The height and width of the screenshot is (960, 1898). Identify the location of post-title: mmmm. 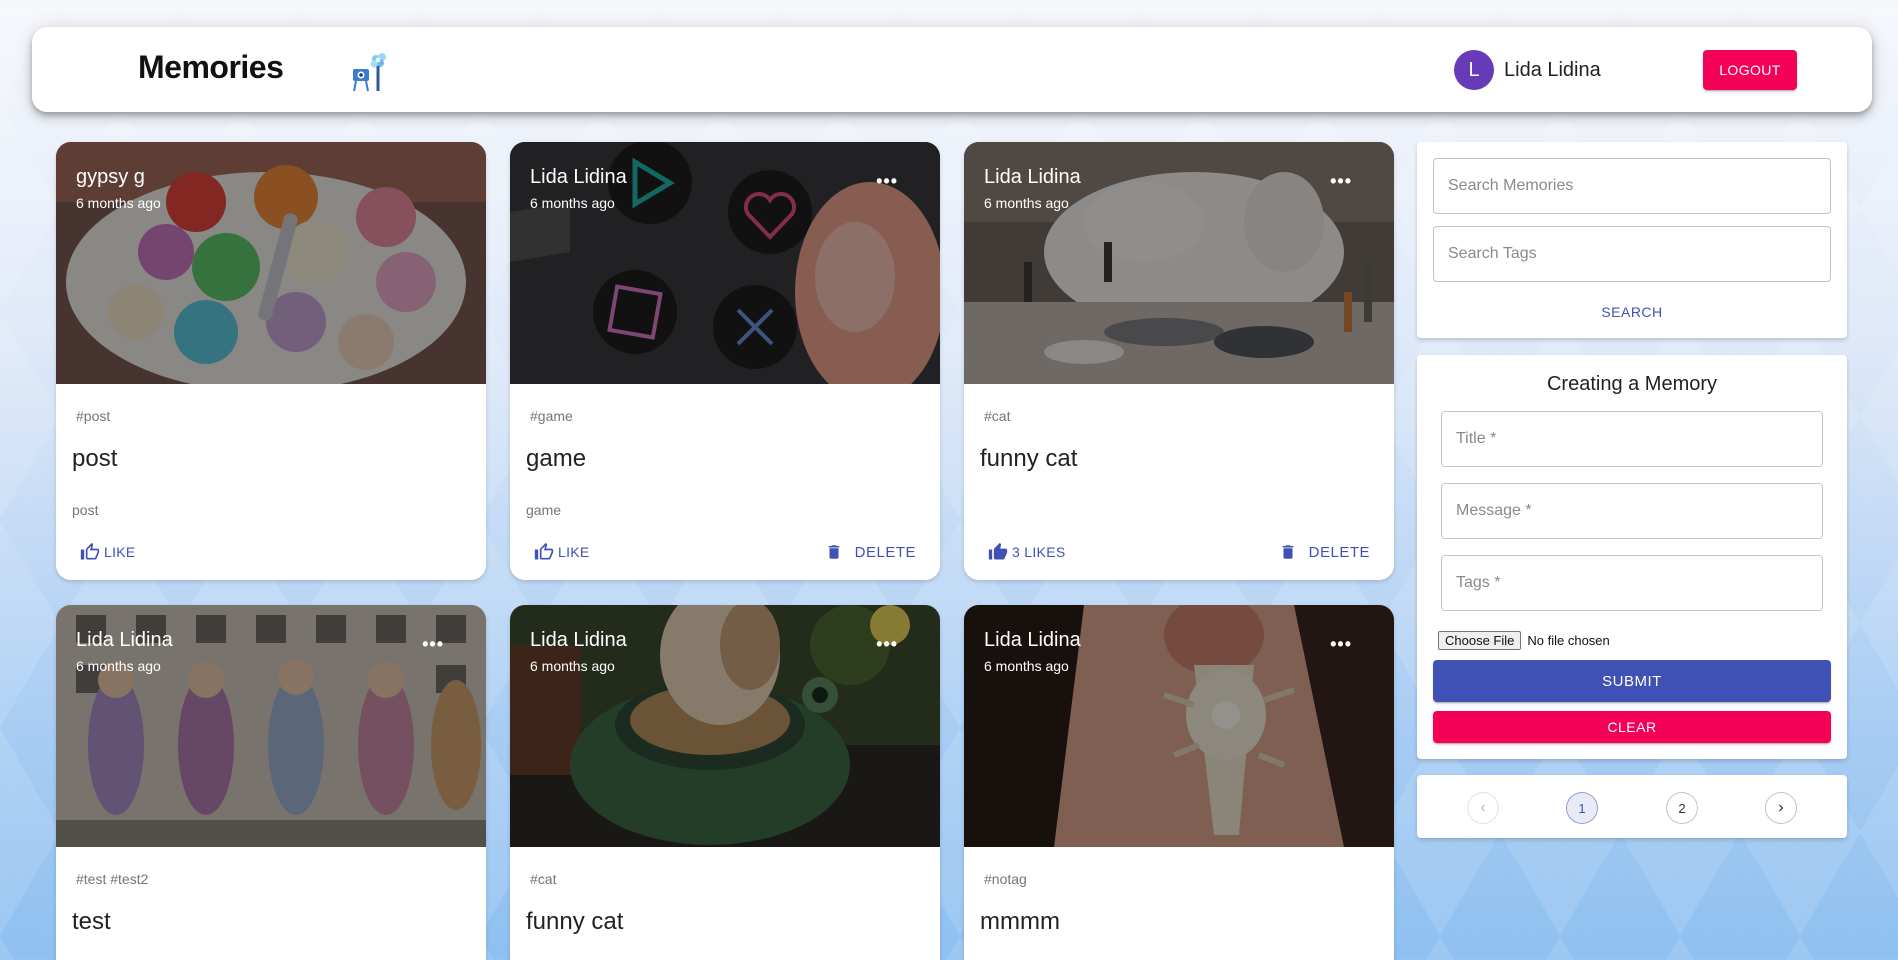
(1020, 921).